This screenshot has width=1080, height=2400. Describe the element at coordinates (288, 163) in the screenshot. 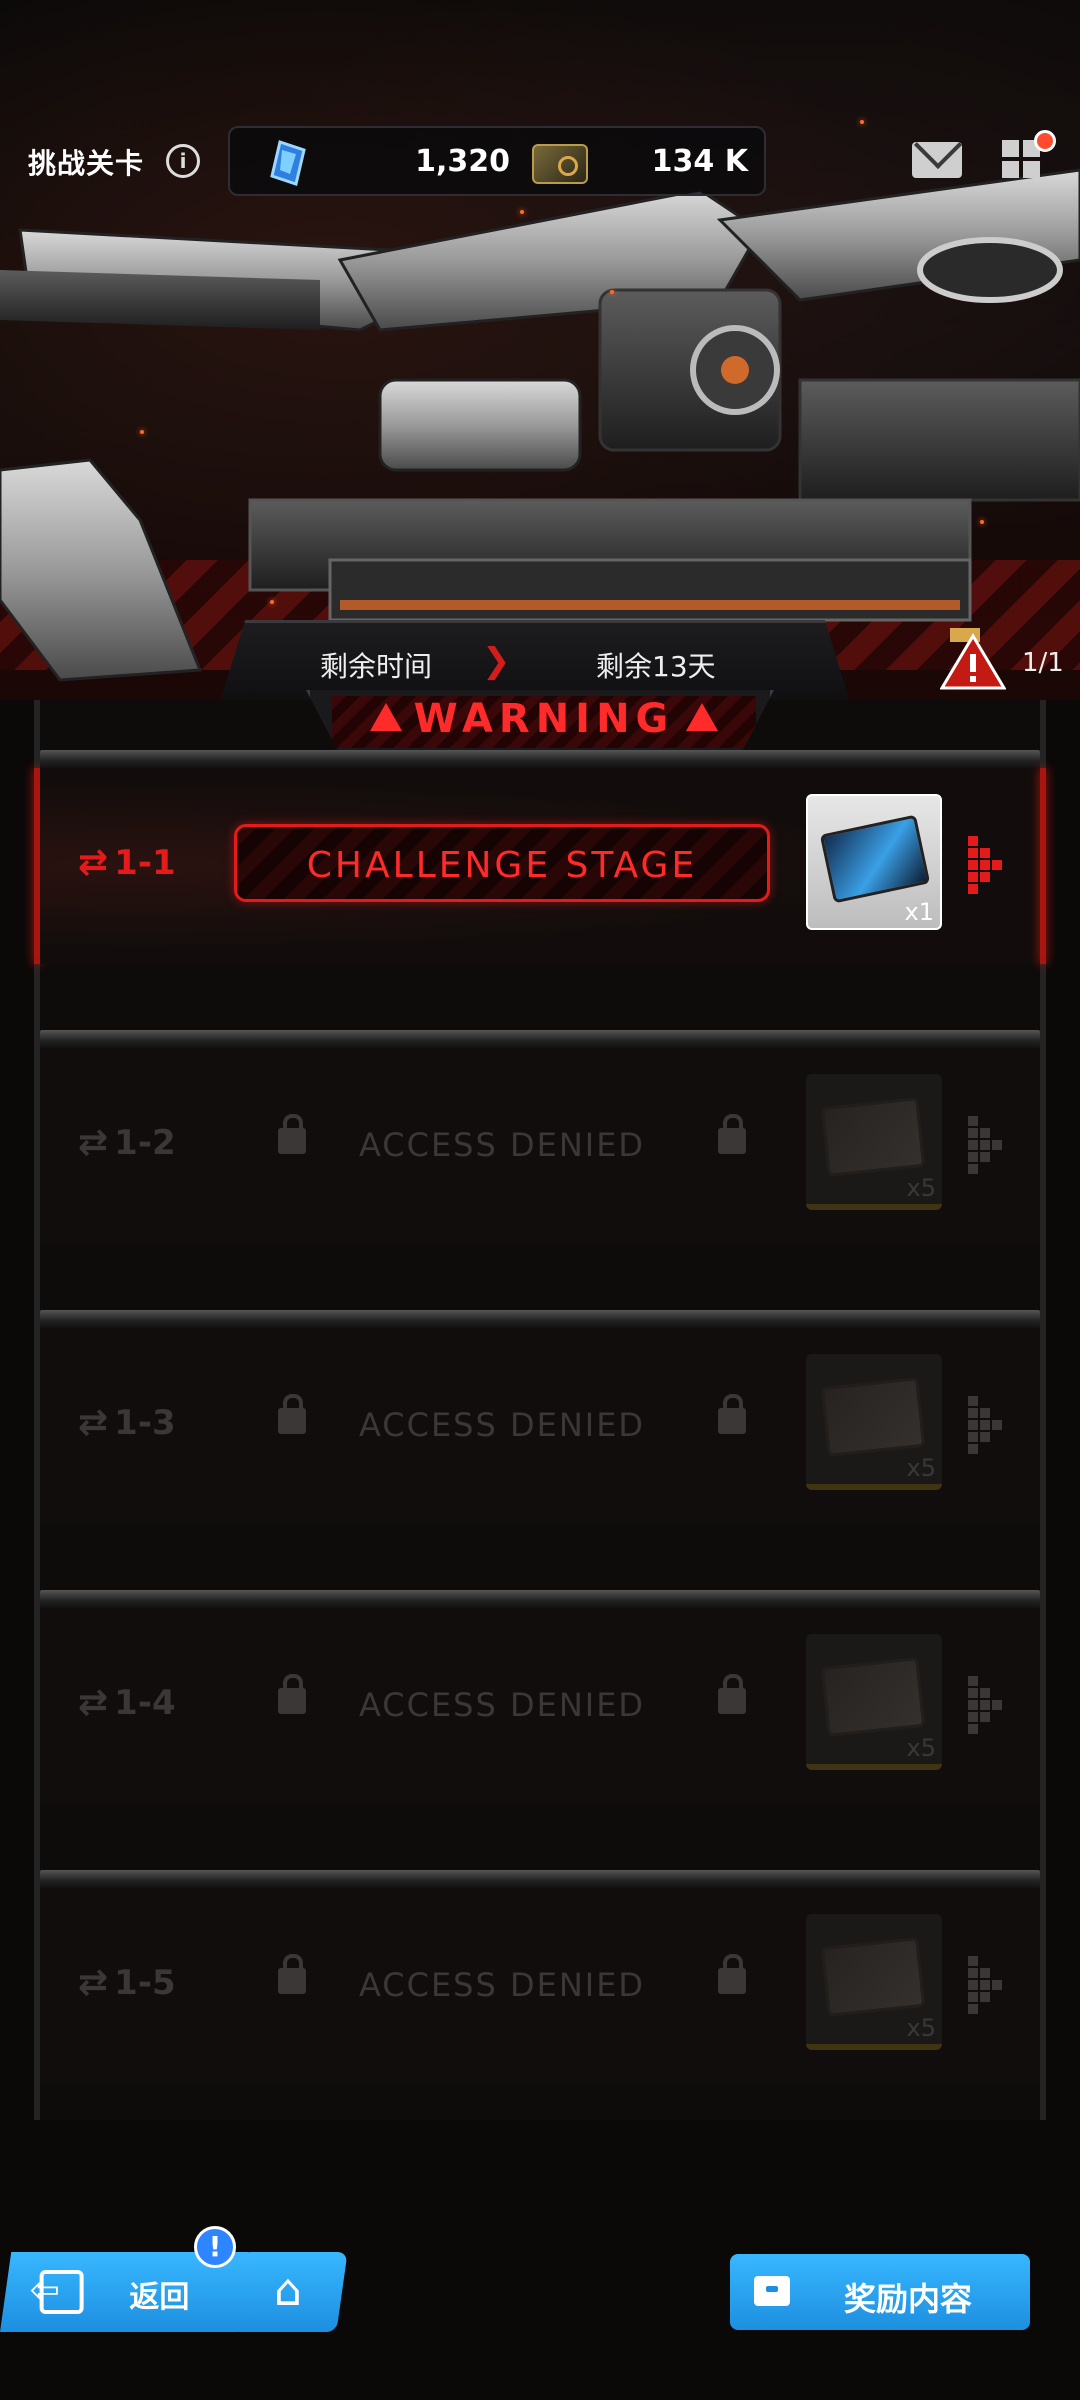

I see `gem-icon` at that location.